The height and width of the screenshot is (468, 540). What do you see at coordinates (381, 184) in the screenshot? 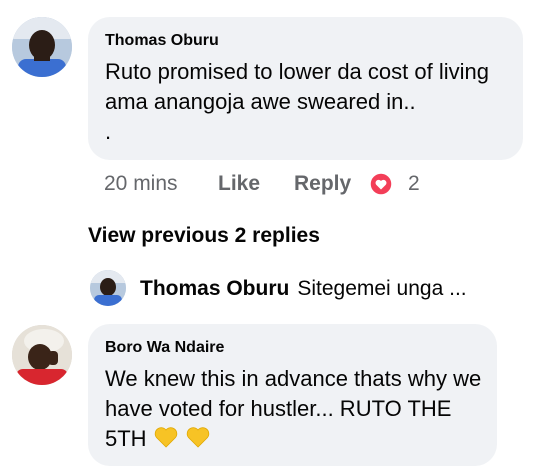
I see `heart-reaction-icon` at bounding box center [381, 184].